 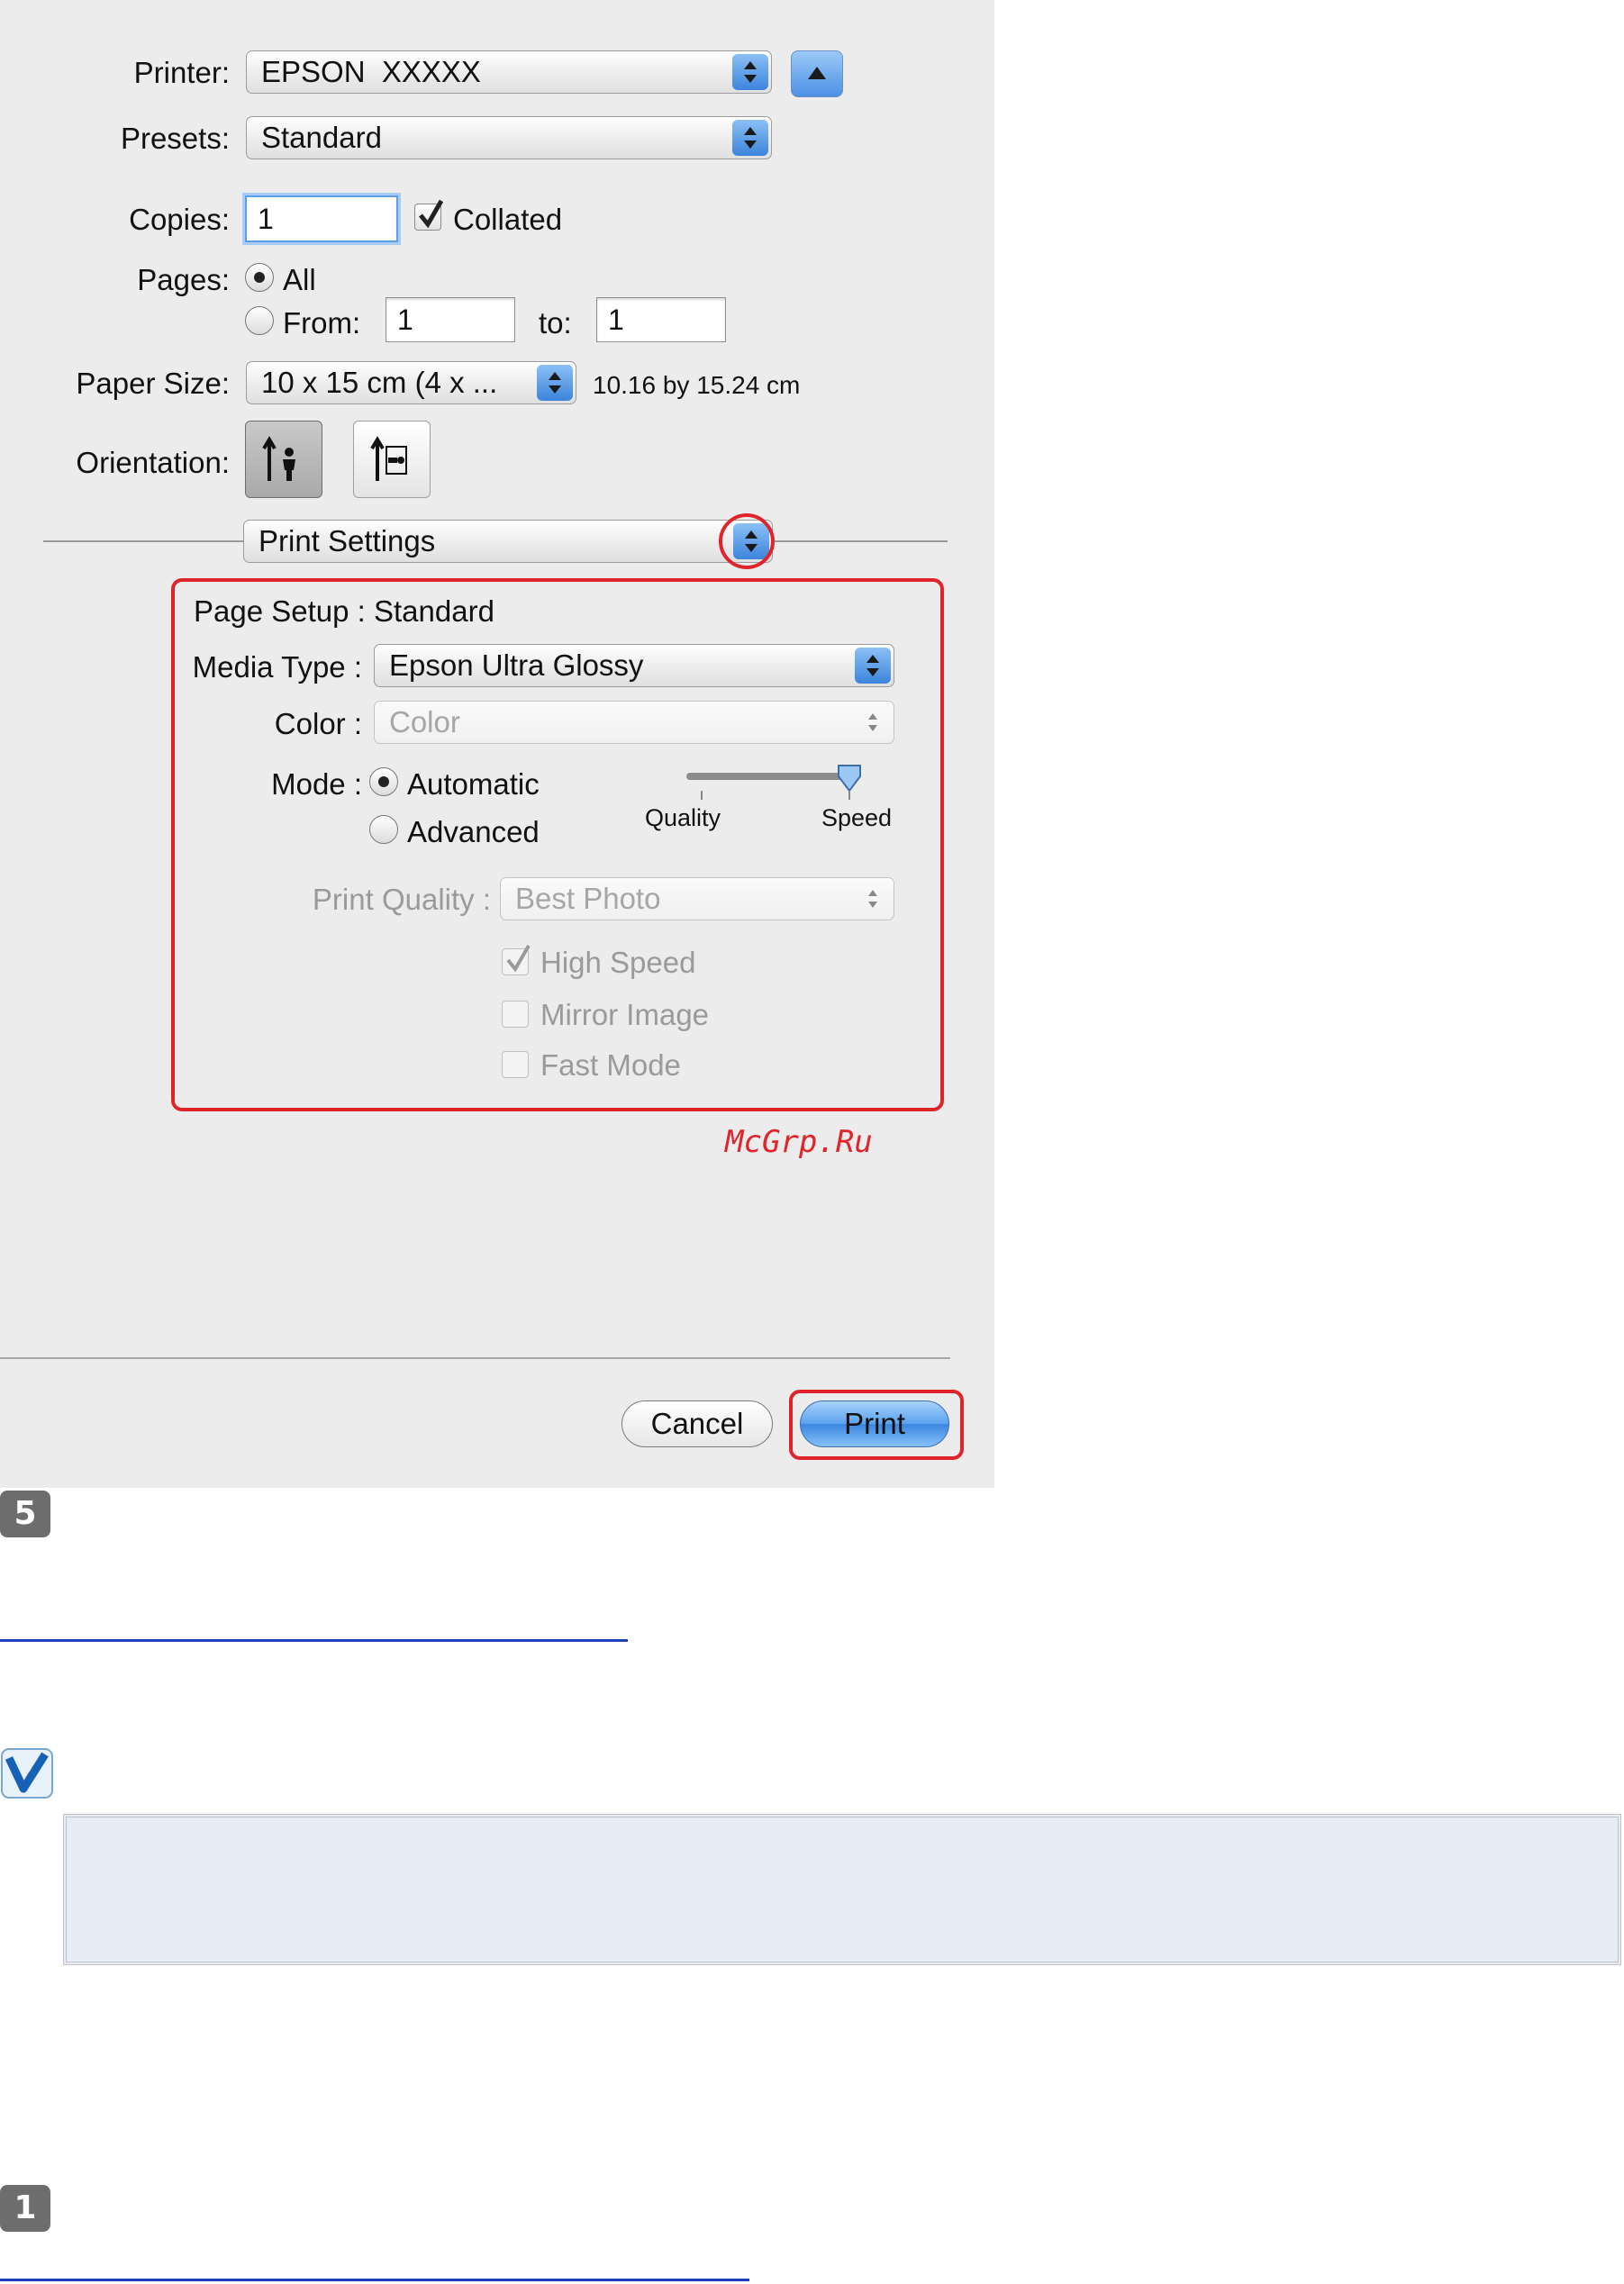 I want to click on watermark-text: McGrp.Ru, so click(x=799, y=1142).